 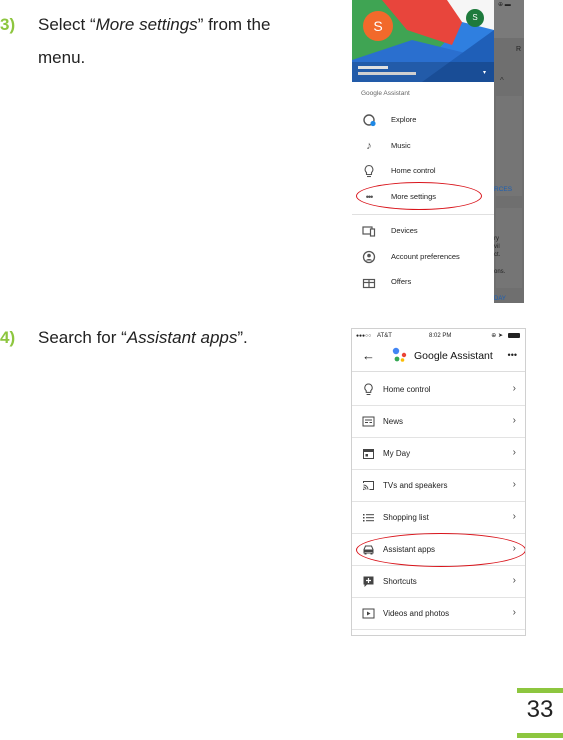 I want to click on step-instruction: Select “More settings” from the, so click(x=154, y=24).